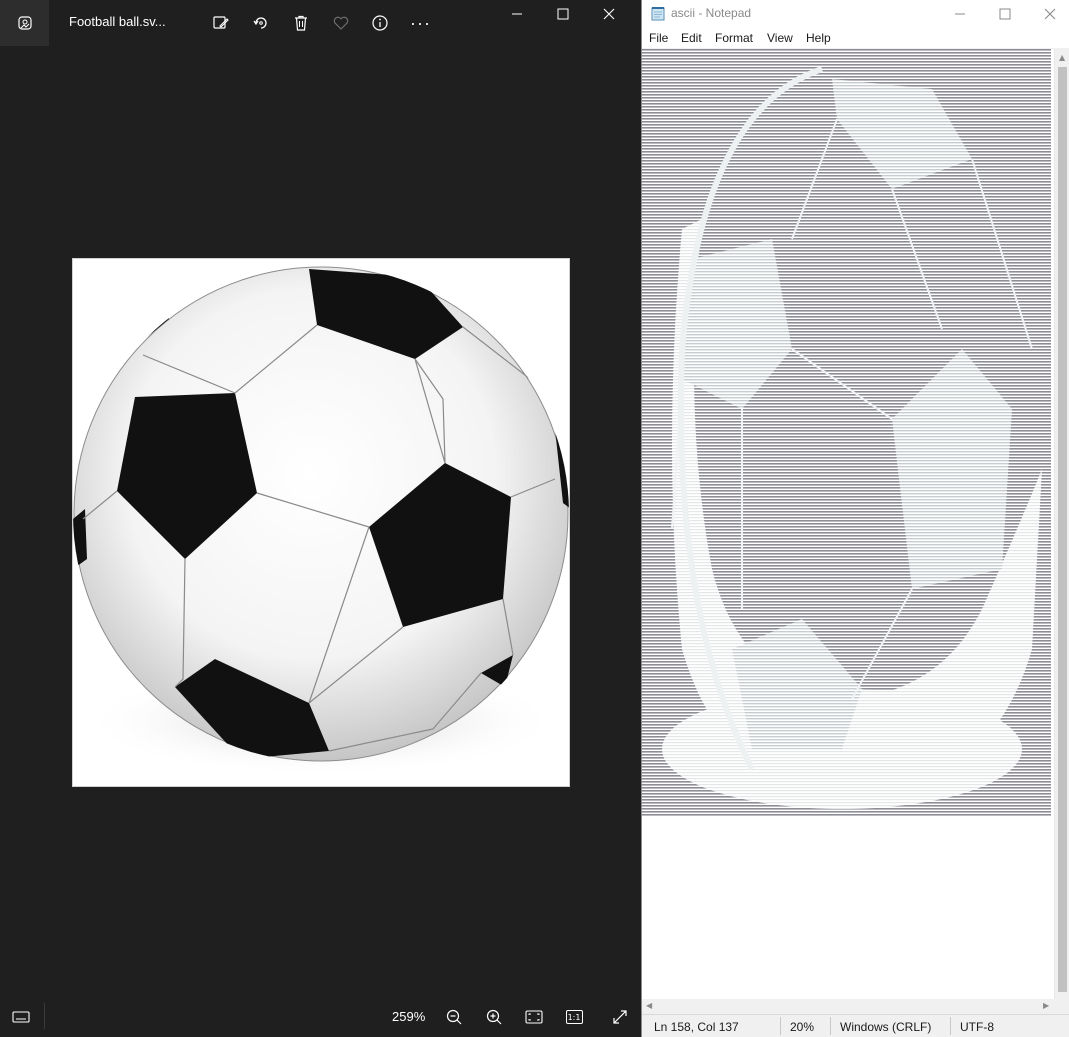 This screenshot has width=1069, height=1037. What do you see at coordinates (886, 1027) in the screenshot?
I see `line-endings: Windows (CRLF)` at bounding box center [886, 1027].